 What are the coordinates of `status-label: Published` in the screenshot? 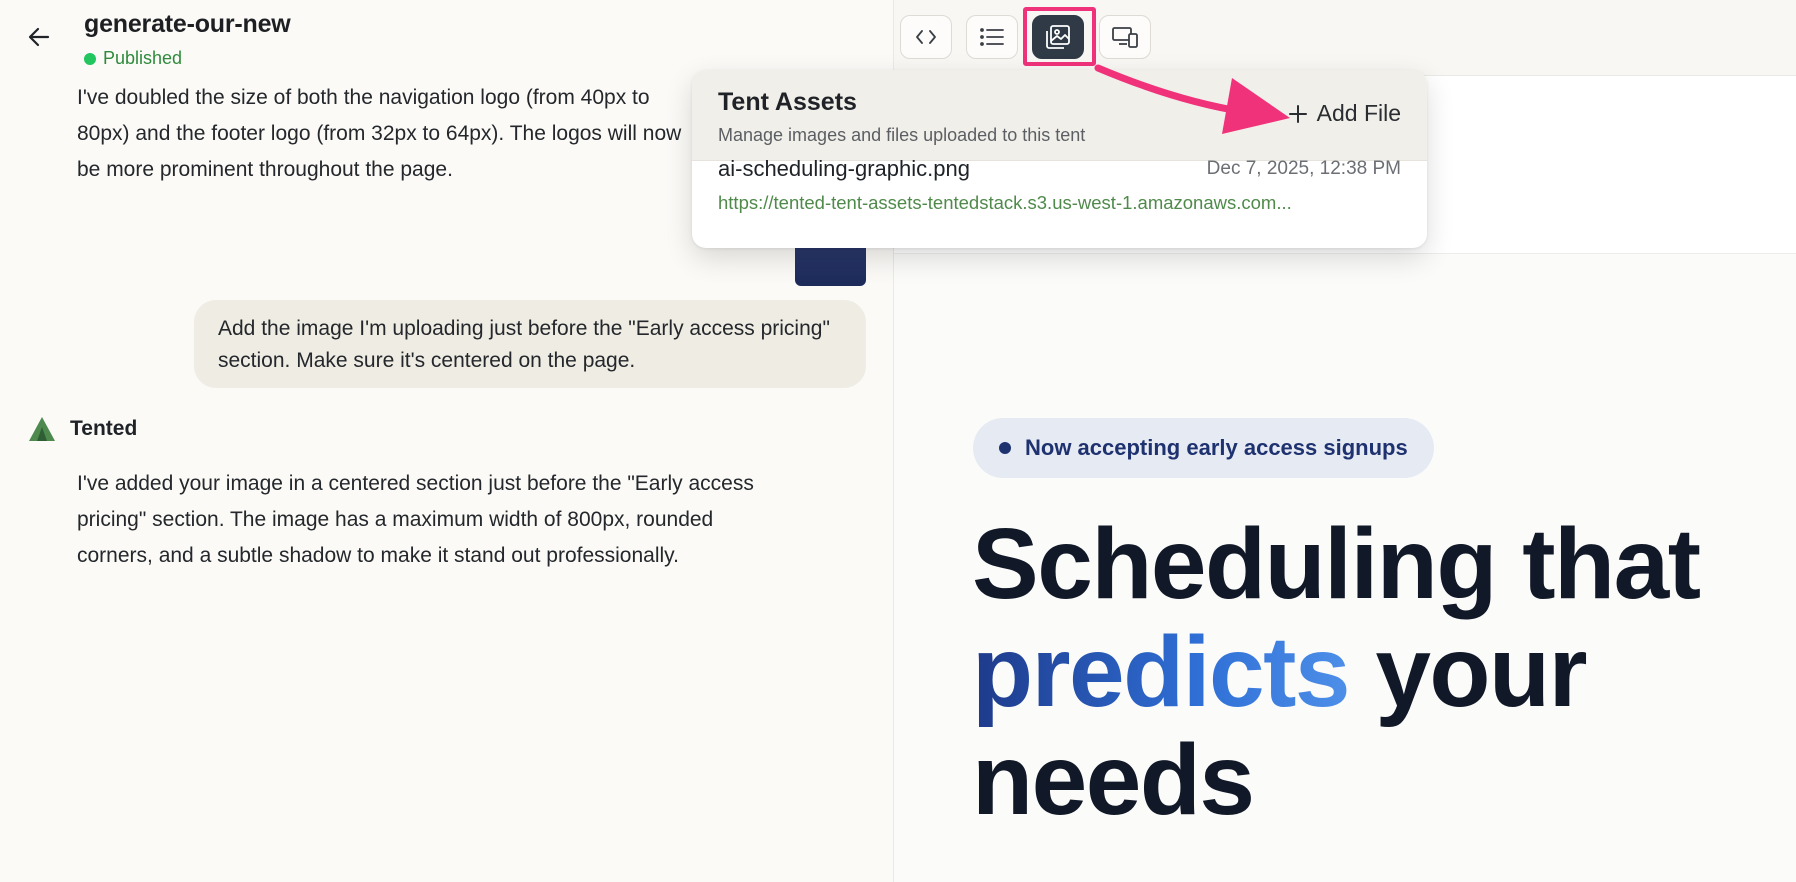 It's located at (143, 58).